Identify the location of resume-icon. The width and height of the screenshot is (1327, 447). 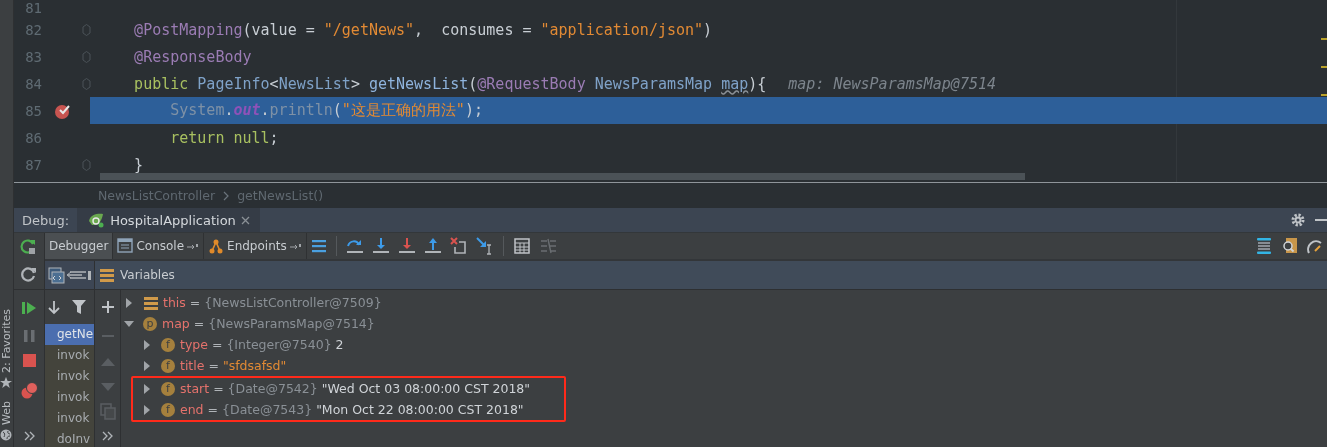
(29, 308).